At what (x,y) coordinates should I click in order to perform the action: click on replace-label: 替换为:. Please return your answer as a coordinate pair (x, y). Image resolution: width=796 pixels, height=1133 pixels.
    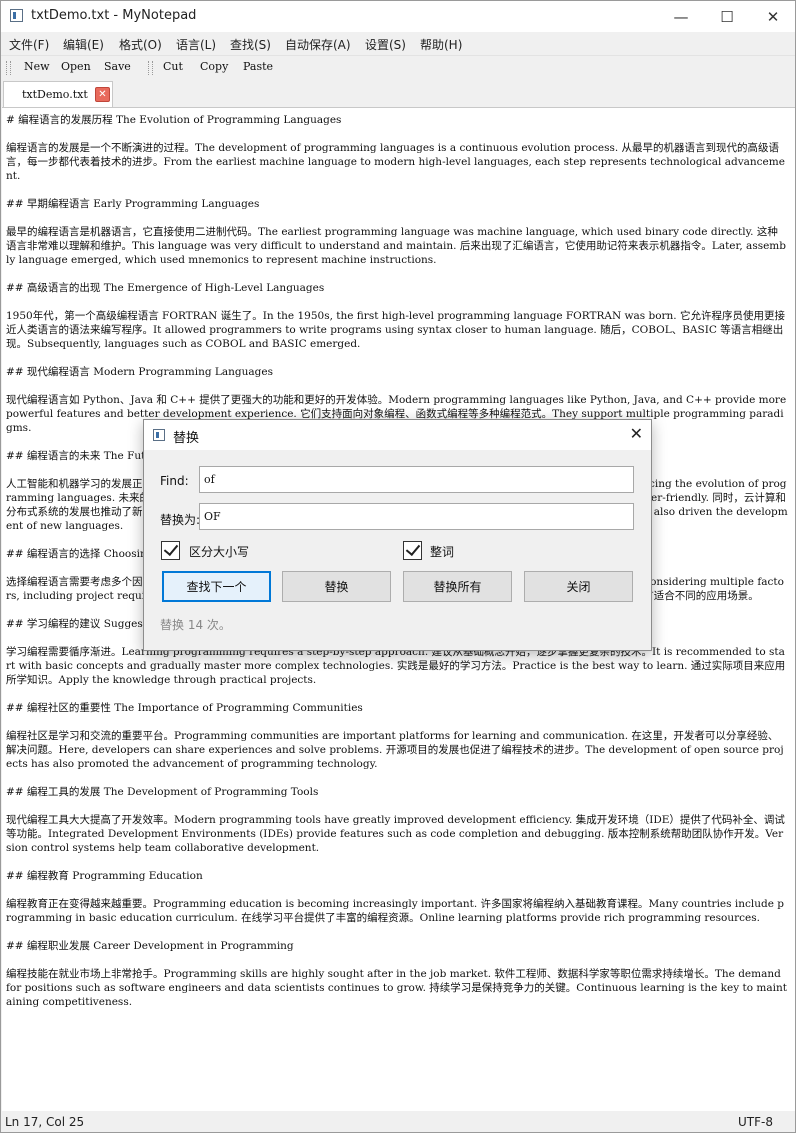
    Looking at the image, I should click on (180, 520).